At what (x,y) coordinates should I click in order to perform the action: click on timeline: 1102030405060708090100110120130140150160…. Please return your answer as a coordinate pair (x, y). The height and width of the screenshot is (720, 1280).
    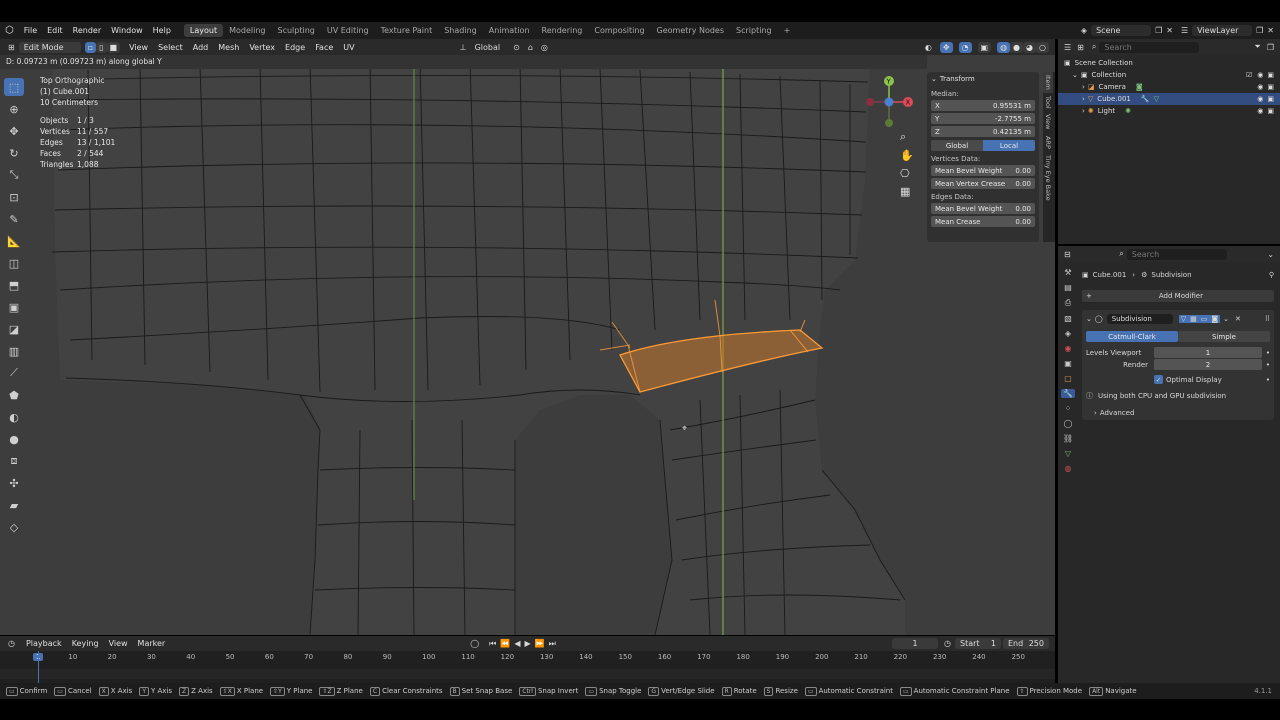
    Looking at the image, I should click on (527, 667).